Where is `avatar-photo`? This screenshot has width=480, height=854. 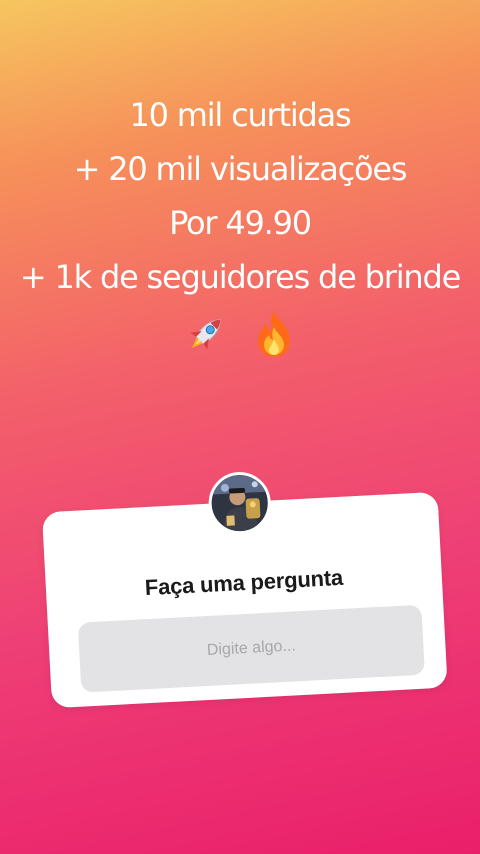
avatar-photo is located at coordinates (240, 503).